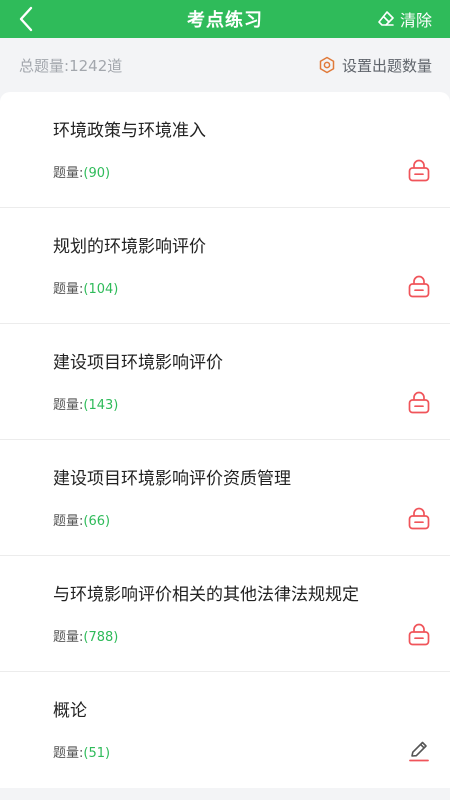 This screenshot has width=450, height=800. Describe the element at coordinates (101, 637) in the screenshot. I see `count-value: (788)` at that location.